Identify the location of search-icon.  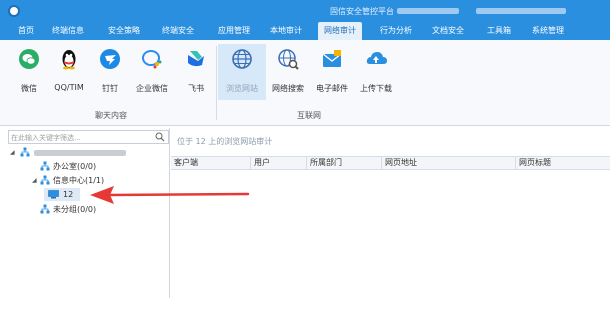
(160, 137).